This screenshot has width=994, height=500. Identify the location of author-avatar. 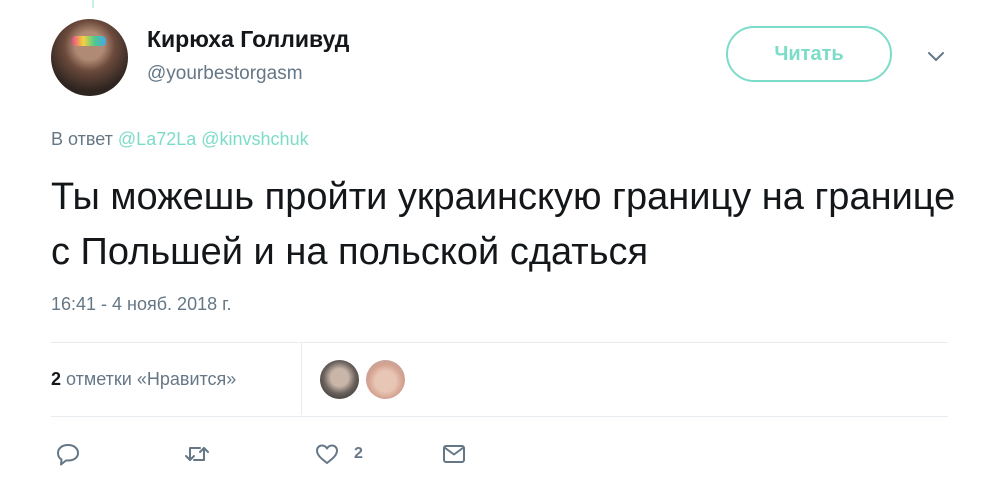
(89, 57).